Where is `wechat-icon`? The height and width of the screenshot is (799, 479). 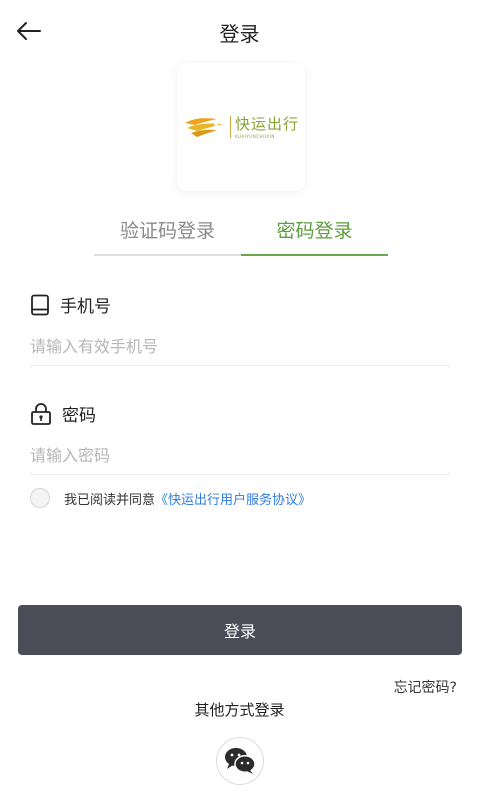 wechat-icon is located at coordinates (240, 761).